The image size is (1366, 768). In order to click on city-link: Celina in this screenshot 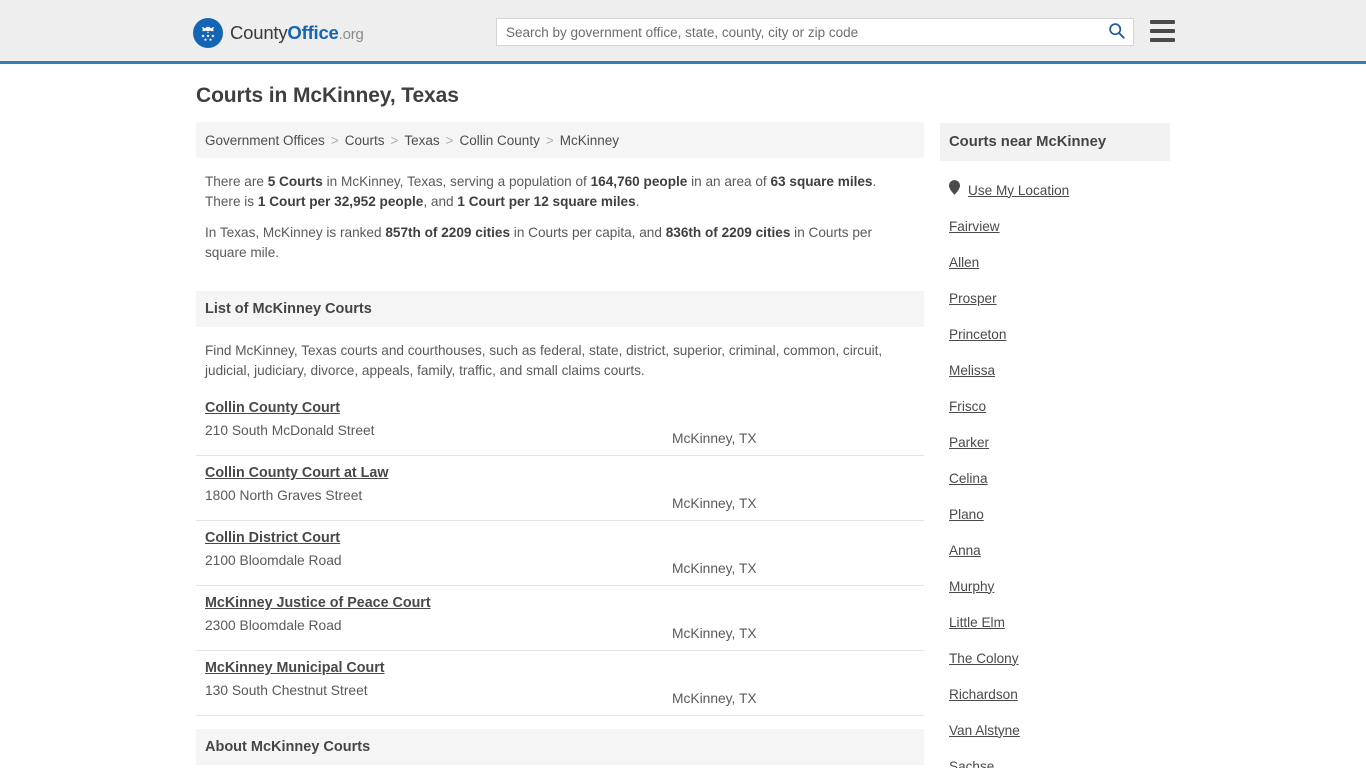, I will do `click(968, 478)`.